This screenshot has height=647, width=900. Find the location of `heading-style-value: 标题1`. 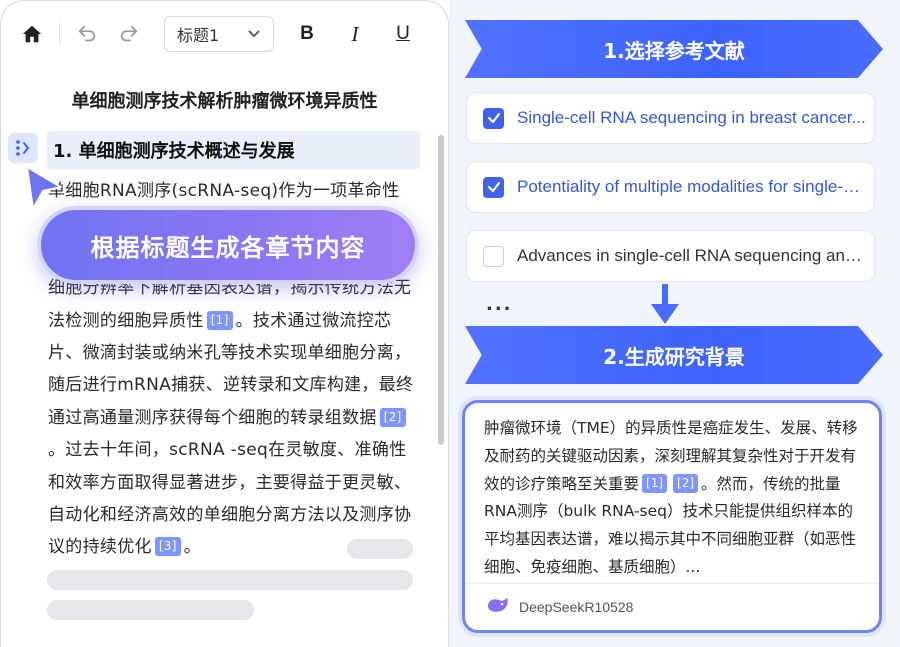

heading-style-value: 标题1 is located at coordinates (198, 35).